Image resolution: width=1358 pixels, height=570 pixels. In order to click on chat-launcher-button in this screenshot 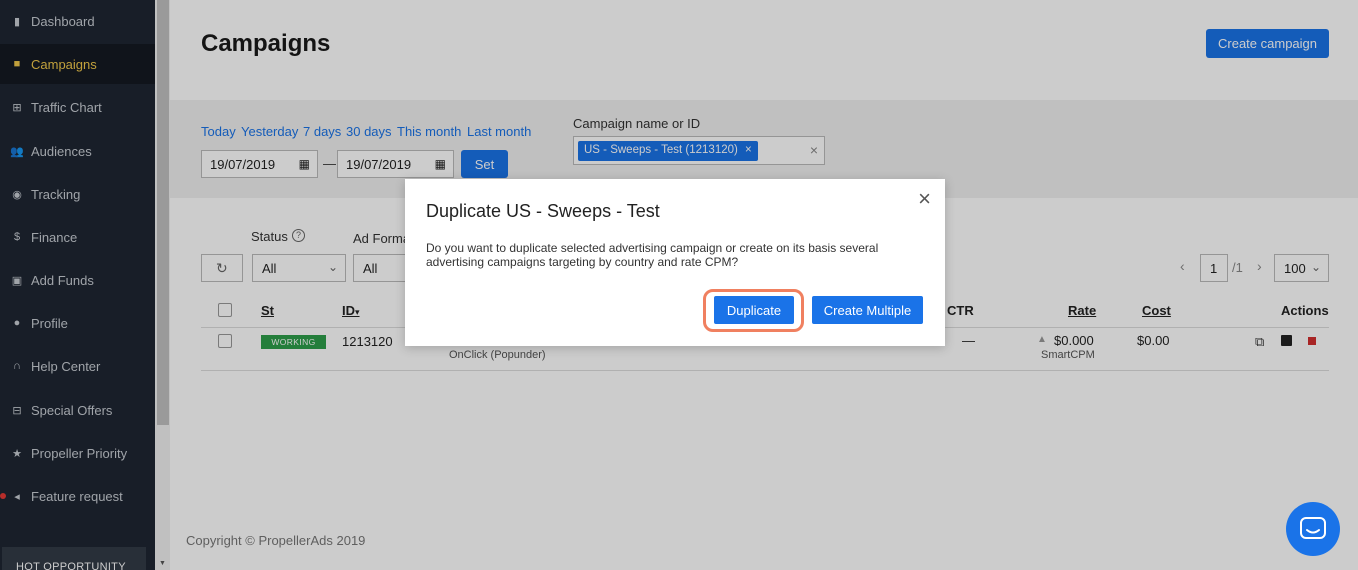, I will do `click(1313, 529)`.